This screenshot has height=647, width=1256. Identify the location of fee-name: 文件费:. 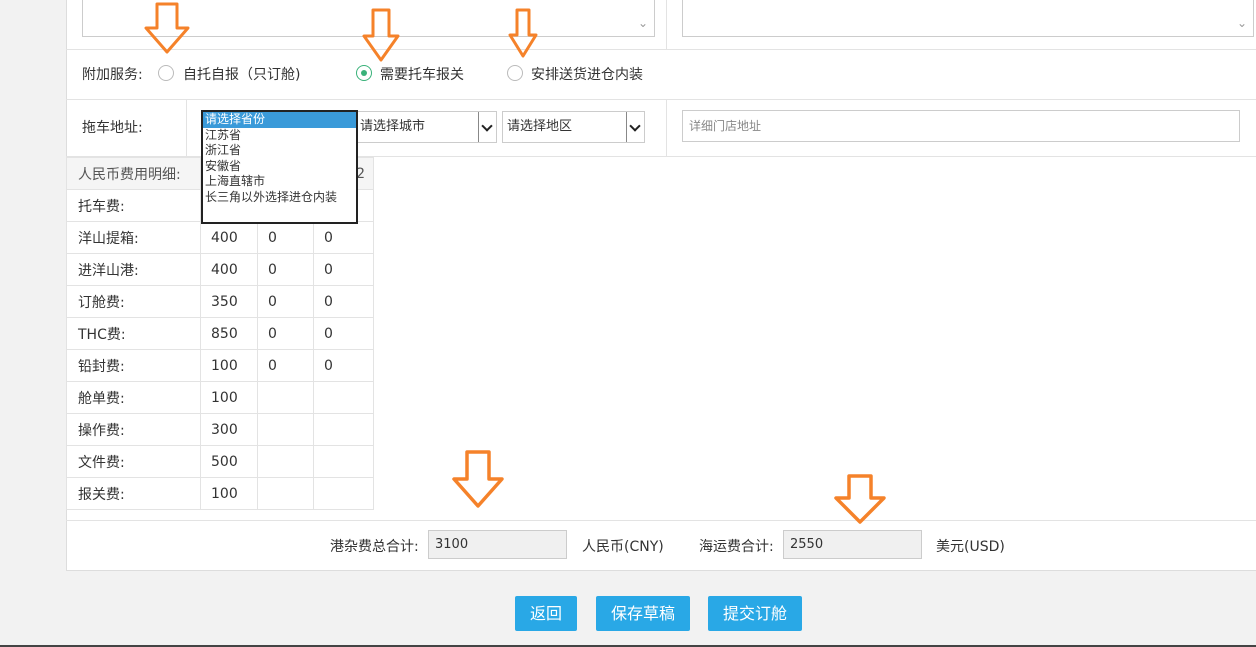
(133, 461).